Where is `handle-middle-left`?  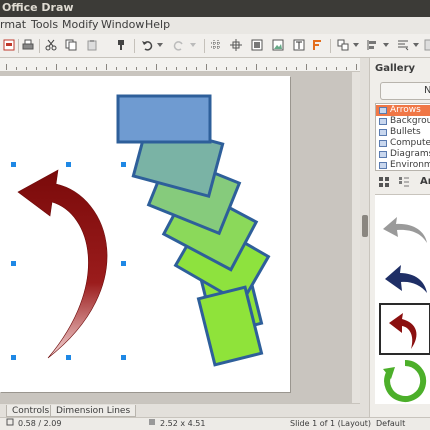 handle-middle-left is located at coordinates (13, 263).